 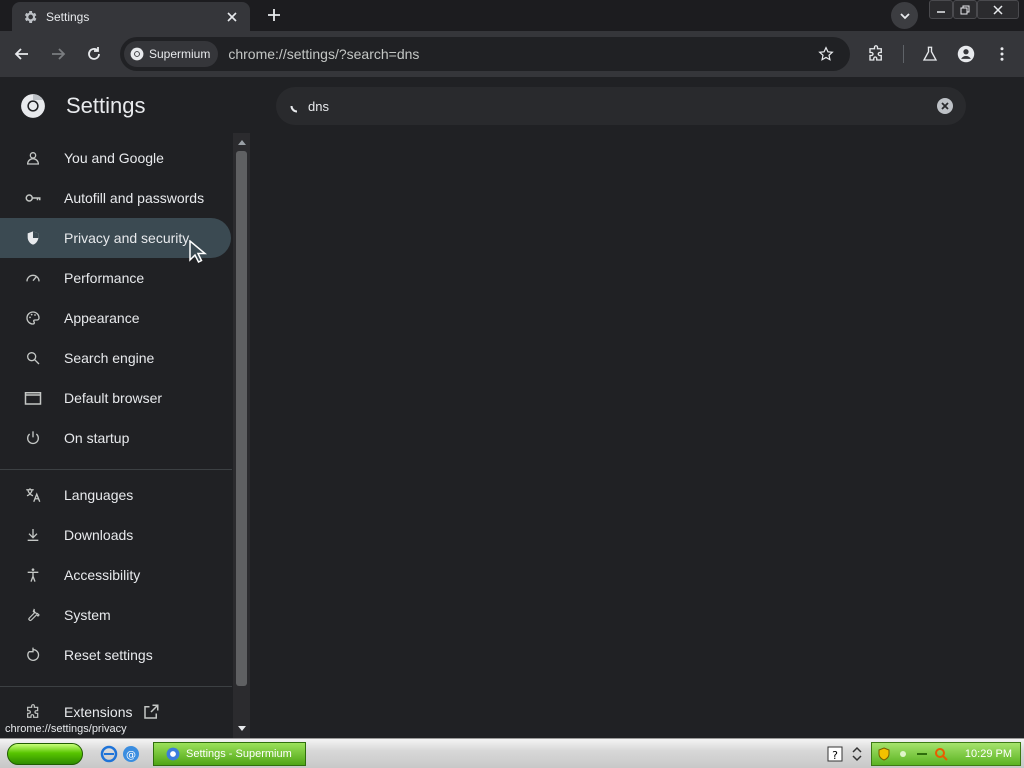 I want to click on sidebar-item-label: System, so click(x=87, y=615).